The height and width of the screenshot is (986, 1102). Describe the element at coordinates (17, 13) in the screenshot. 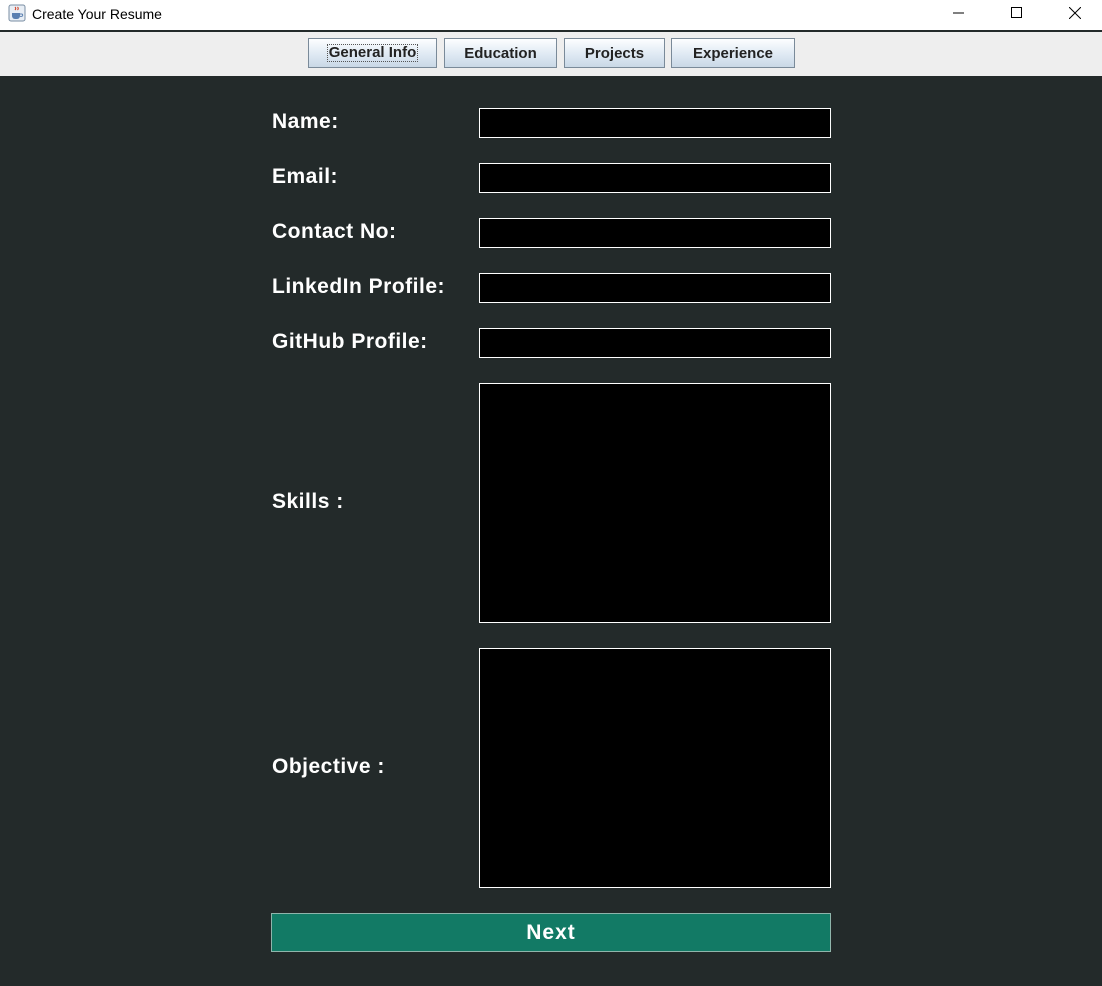

I see `java-cup-icon` at that location.